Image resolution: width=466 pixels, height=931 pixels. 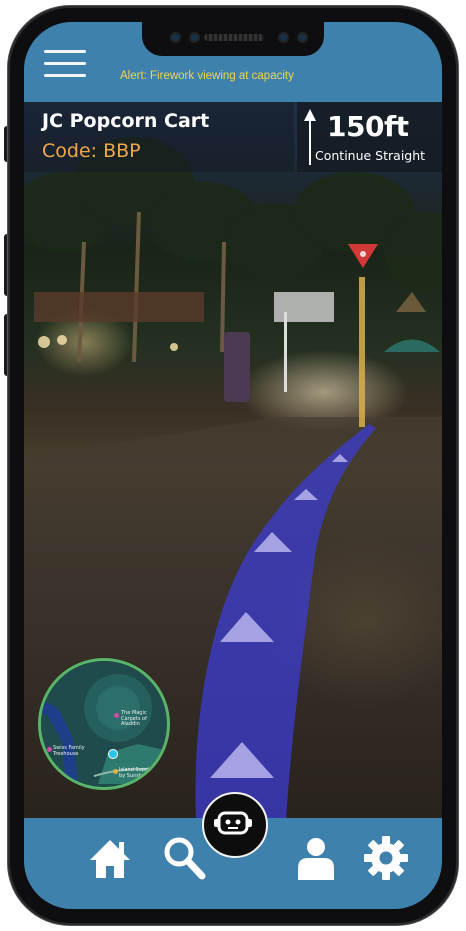 I want to click on direction-distance: 150ft, so click(x=368, y=126).